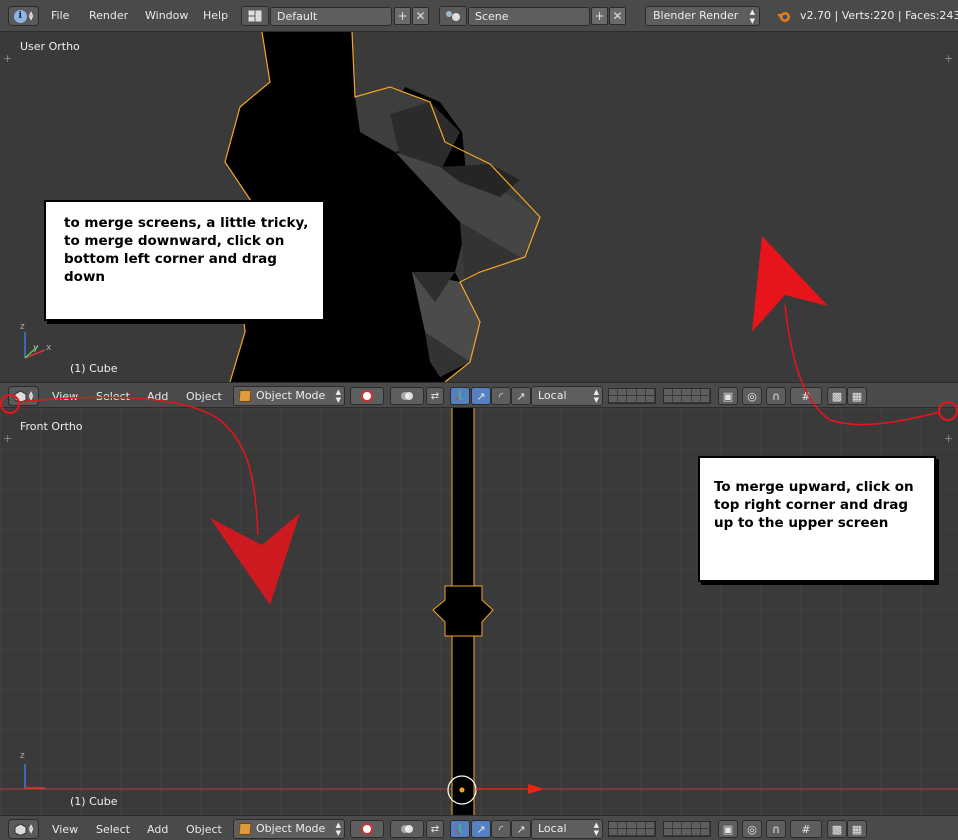 This screenshot has height=840, width=958. I want to click on scene-field: Scene, so click(529, 16).